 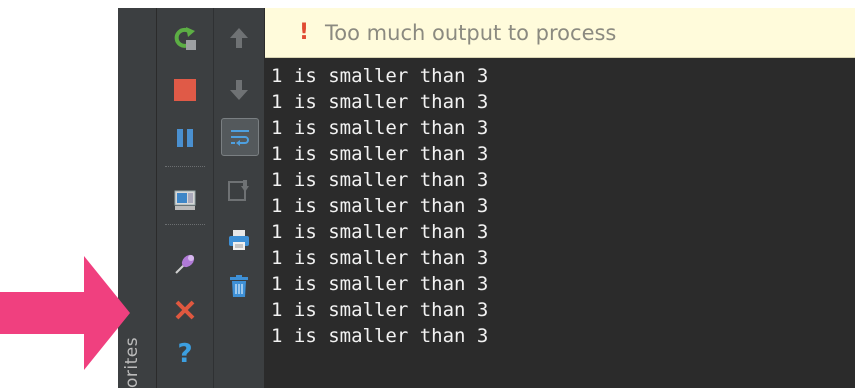 I want to click on scroll-to-end-icon, so click(x=238, y=190).